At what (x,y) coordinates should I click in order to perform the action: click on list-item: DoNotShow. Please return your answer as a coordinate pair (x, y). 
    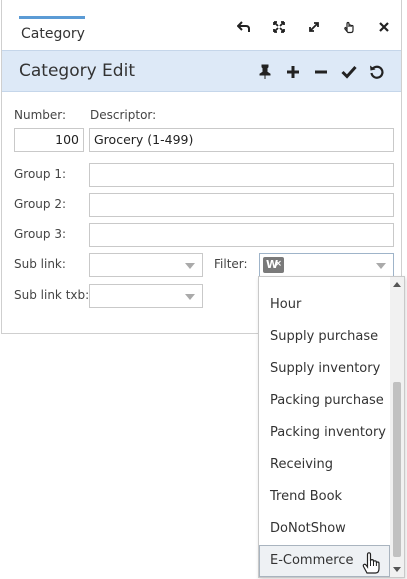
    Looking at the image, I should click on (324, 529).